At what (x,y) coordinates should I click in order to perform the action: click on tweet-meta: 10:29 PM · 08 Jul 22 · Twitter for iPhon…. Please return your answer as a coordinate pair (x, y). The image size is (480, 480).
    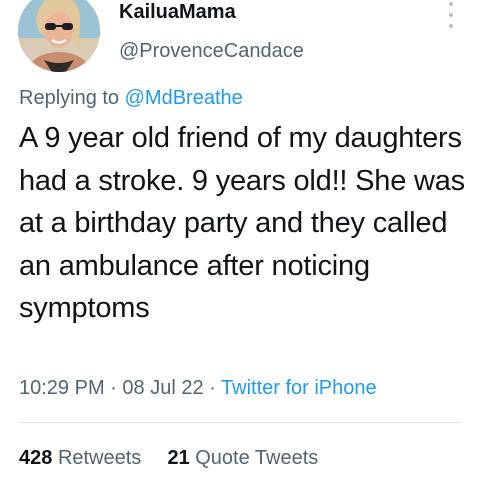
    Looking at the image, I should click on (198, 388).